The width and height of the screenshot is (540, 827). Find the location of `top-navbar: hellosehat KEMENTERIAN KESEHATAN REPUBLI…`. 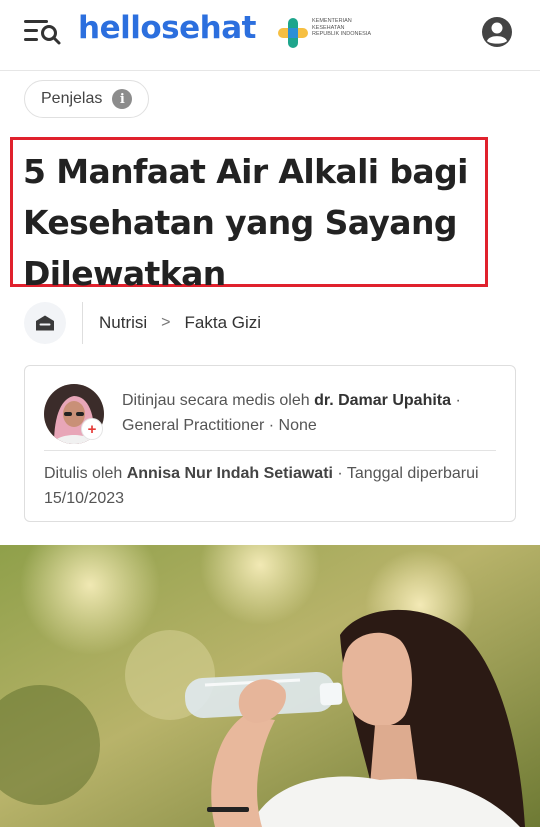

top-navbar: hellosehat KEMENTERIAN KESEHATAN REPUBLI… is located at coordinates (270, 35).